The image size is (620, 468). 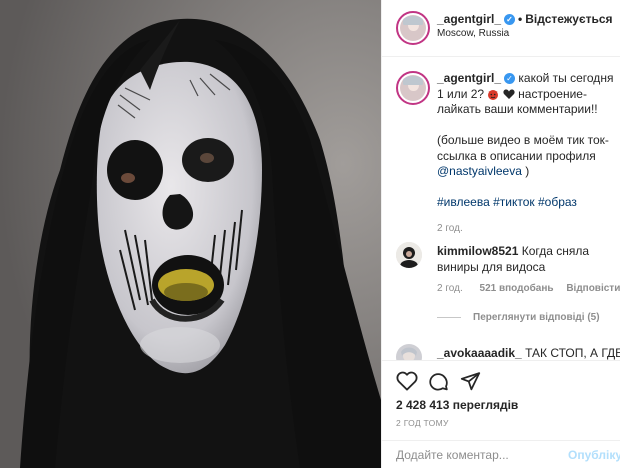 I want to click on comment-text: ТАК СТОП, А ГДЕ, so click(x=572, y=353).